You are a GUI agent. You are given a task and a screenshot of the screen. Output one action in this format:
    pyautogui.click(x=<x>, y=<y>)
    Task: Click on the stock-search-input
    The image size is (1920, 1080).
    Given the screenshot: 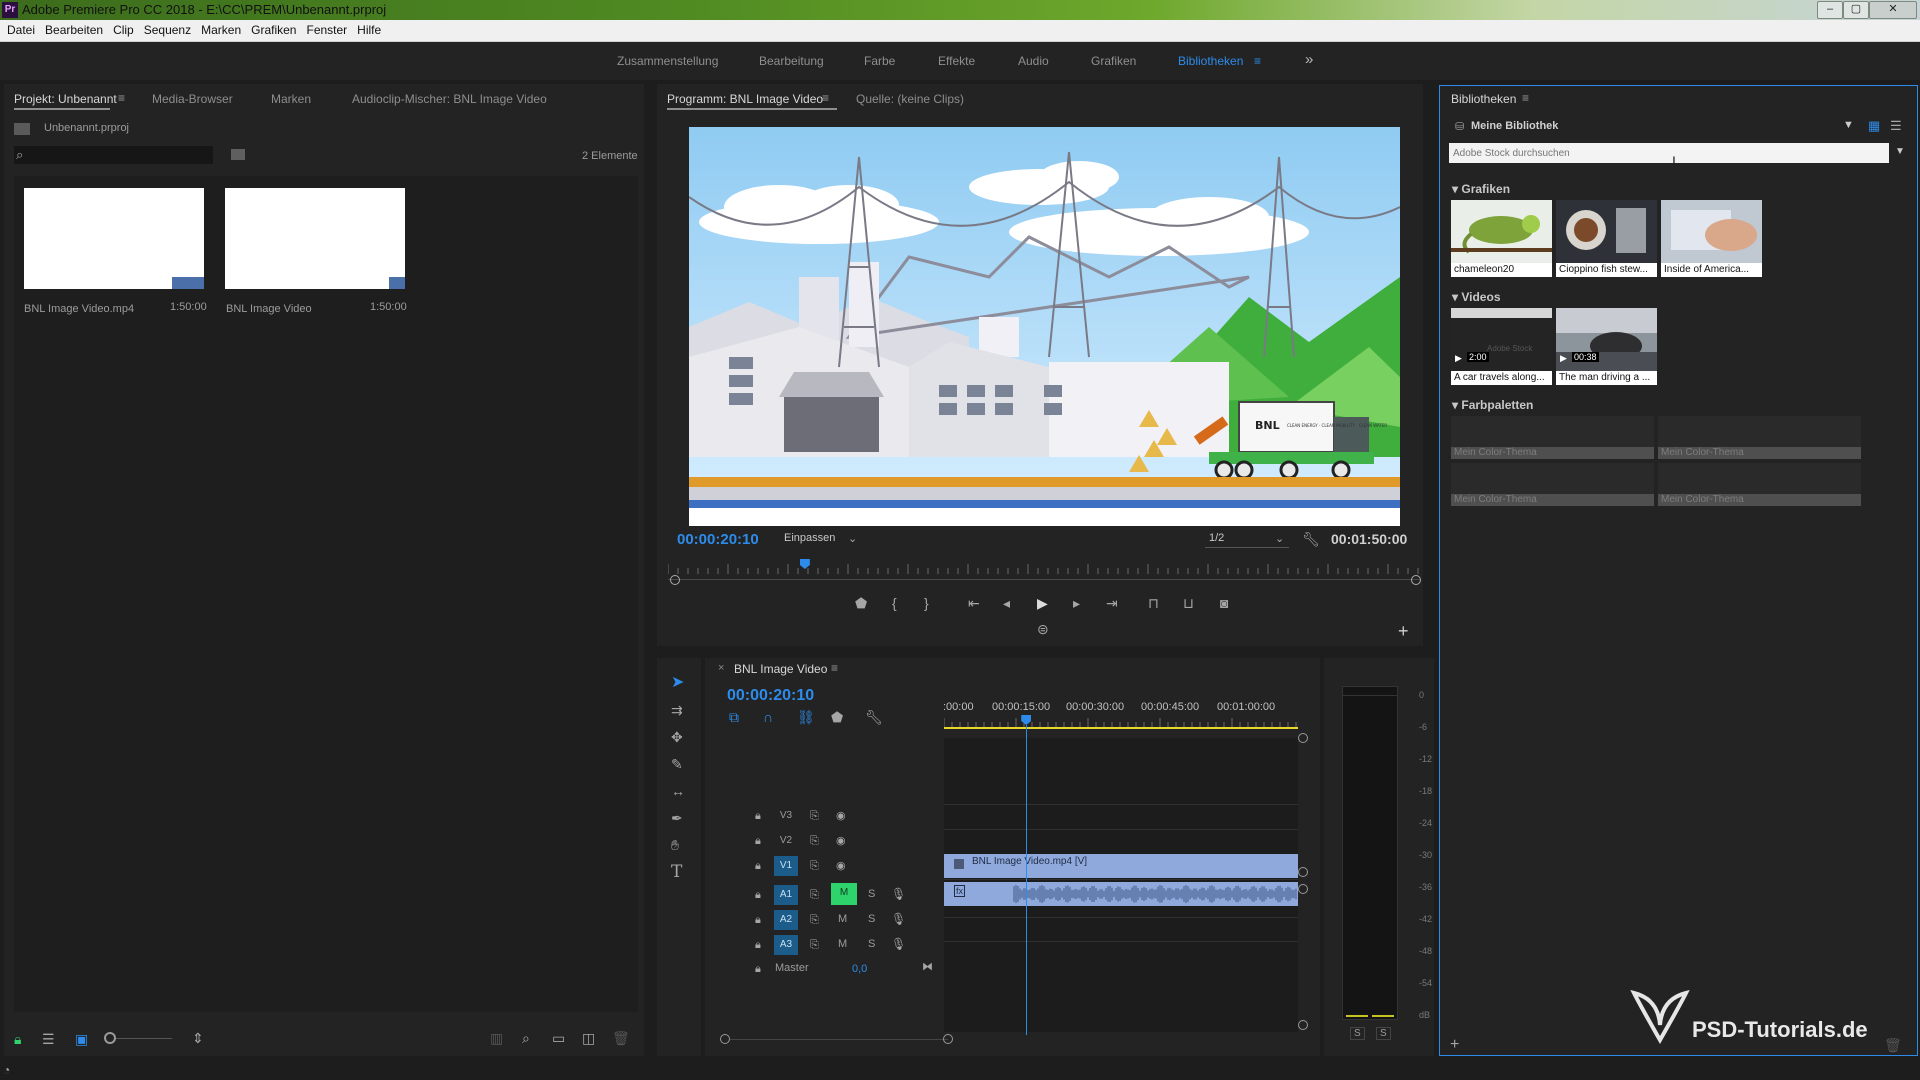 What is the action you would take?
    pyautogui.click(x=1668, y=153)
    